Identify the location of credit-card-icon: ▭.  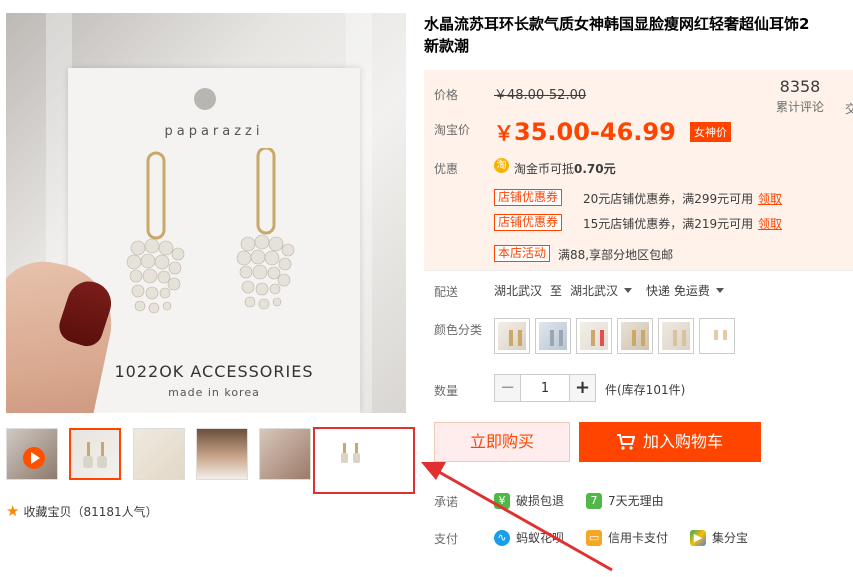
(594, 537).